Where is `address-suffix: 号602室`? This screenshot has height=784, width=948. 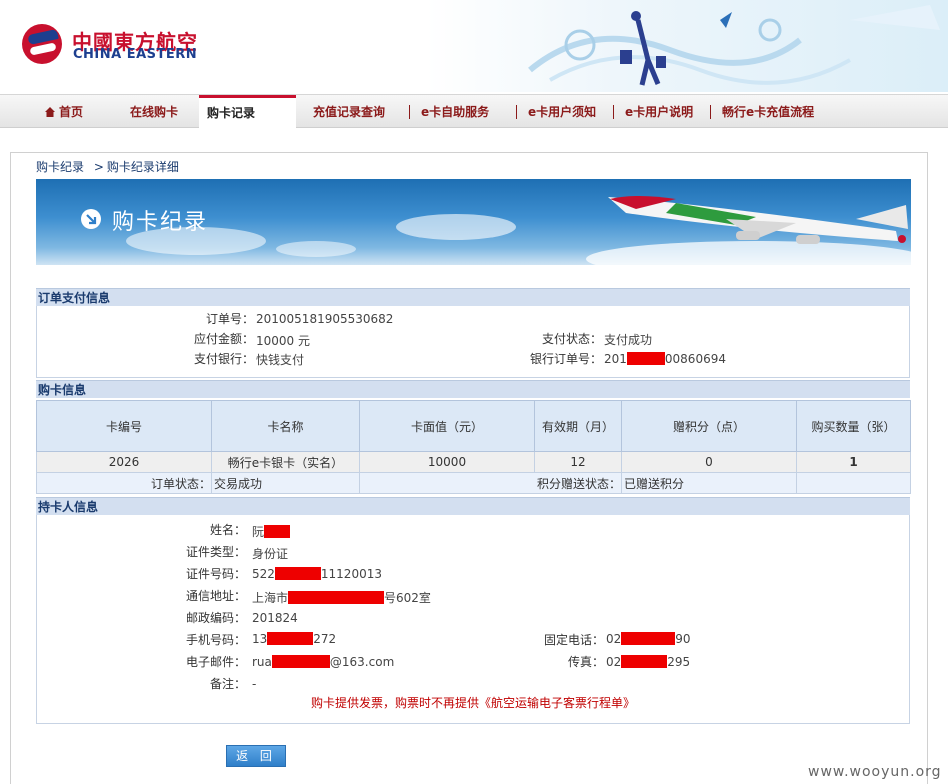 address-suffix: 号602室 is located at coordinates (407, 598).